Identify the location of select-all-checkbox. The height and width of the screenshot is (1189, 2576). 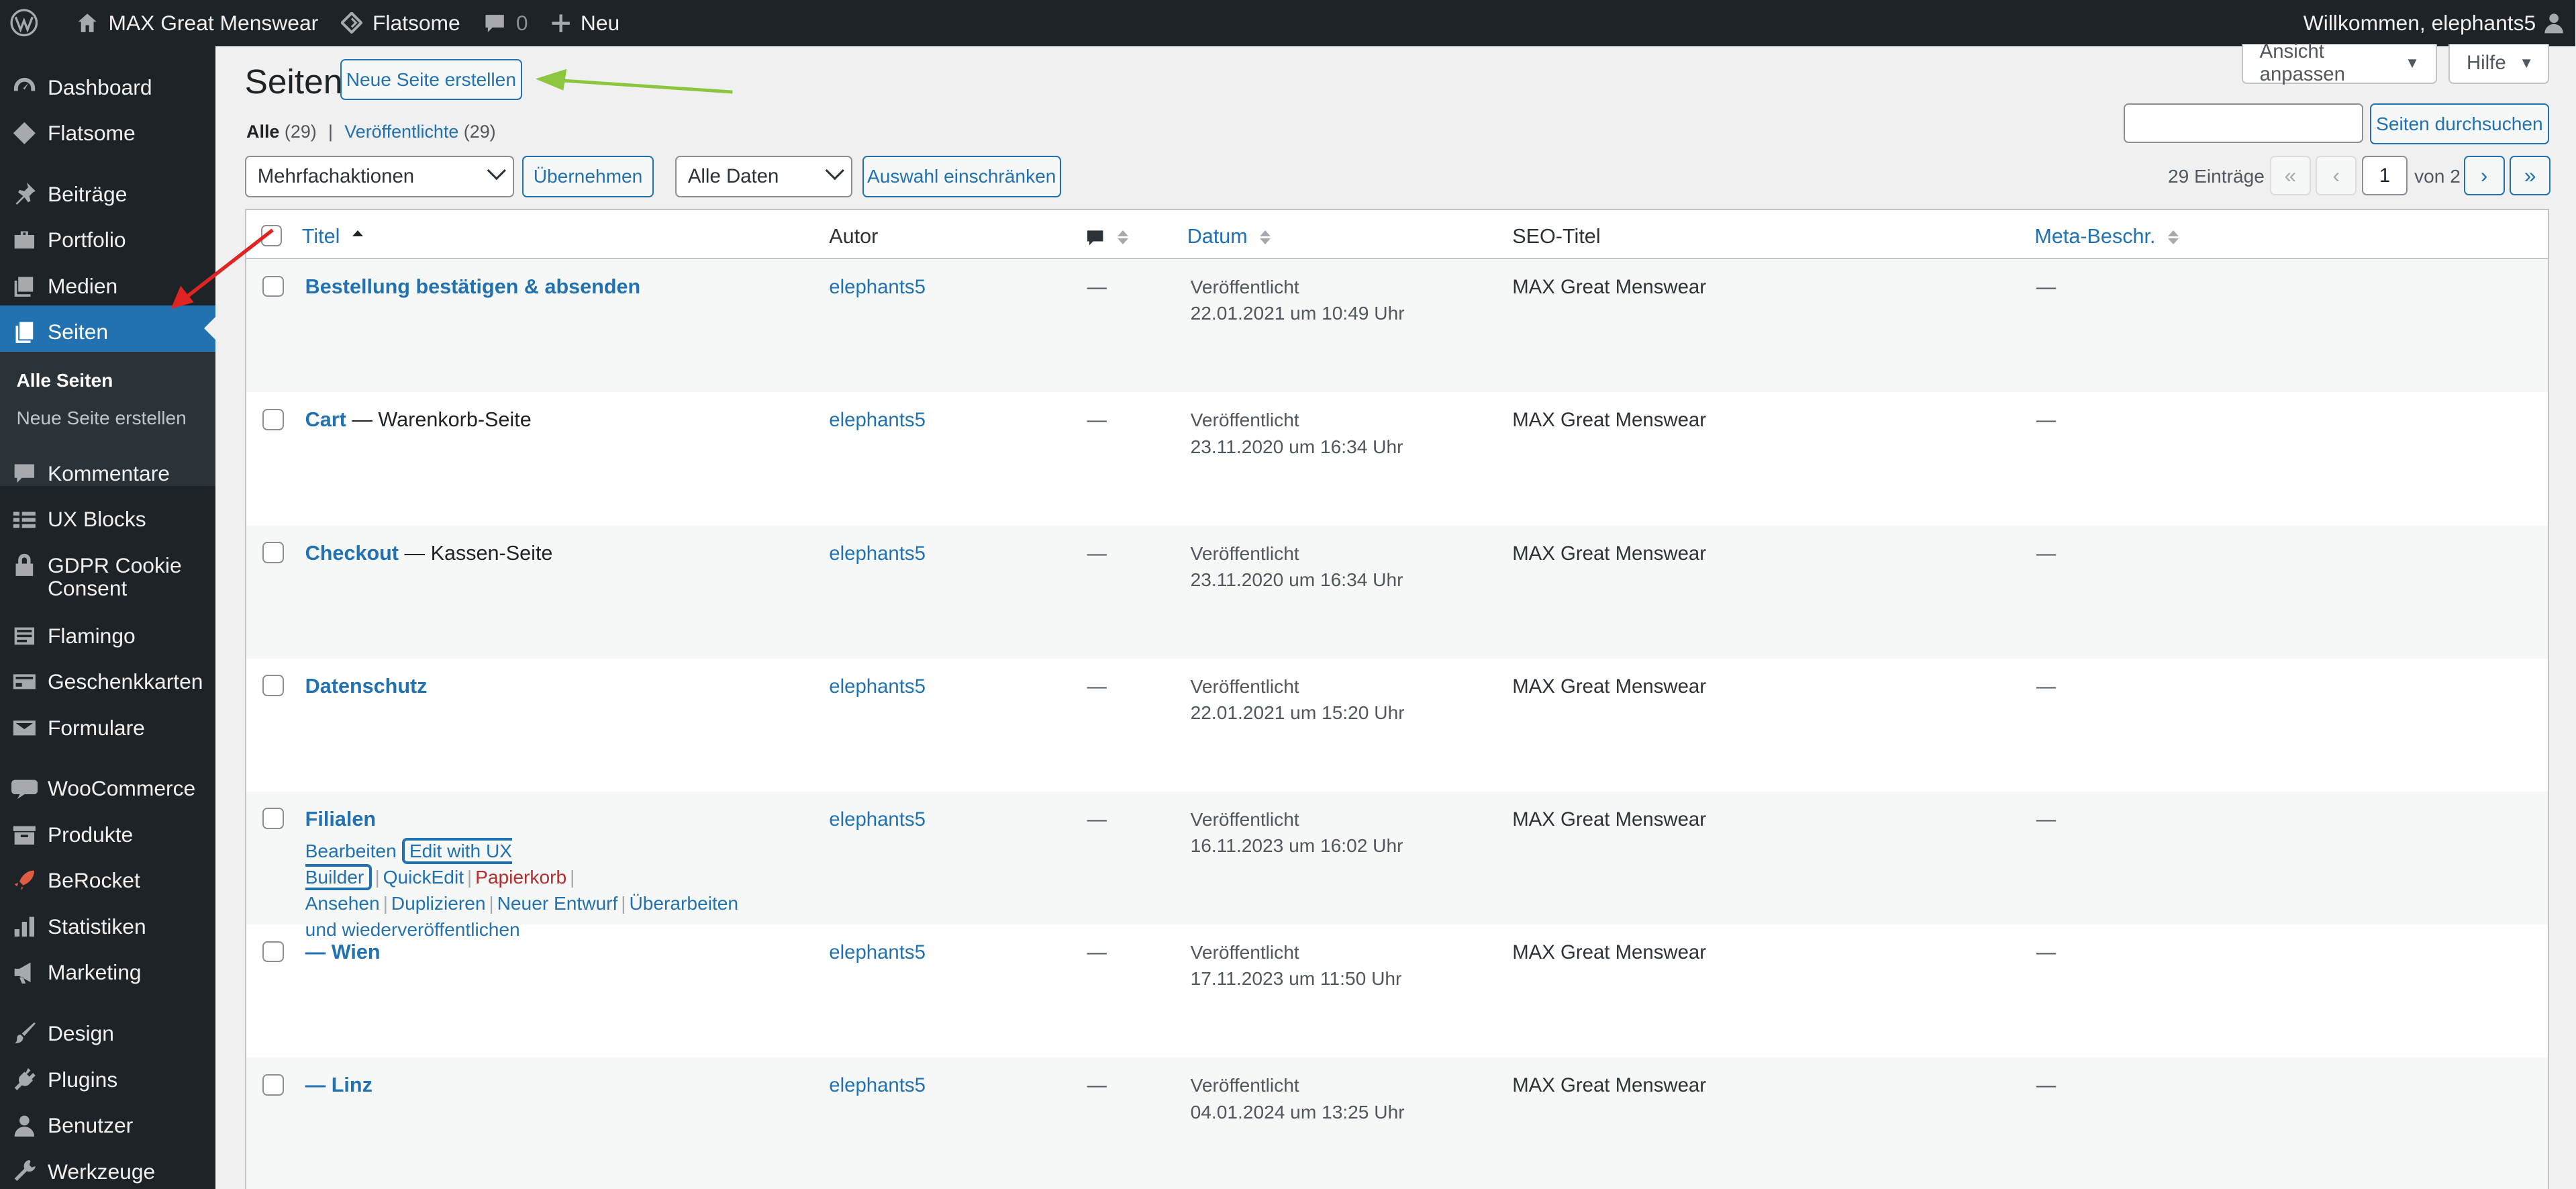
(271, 235).